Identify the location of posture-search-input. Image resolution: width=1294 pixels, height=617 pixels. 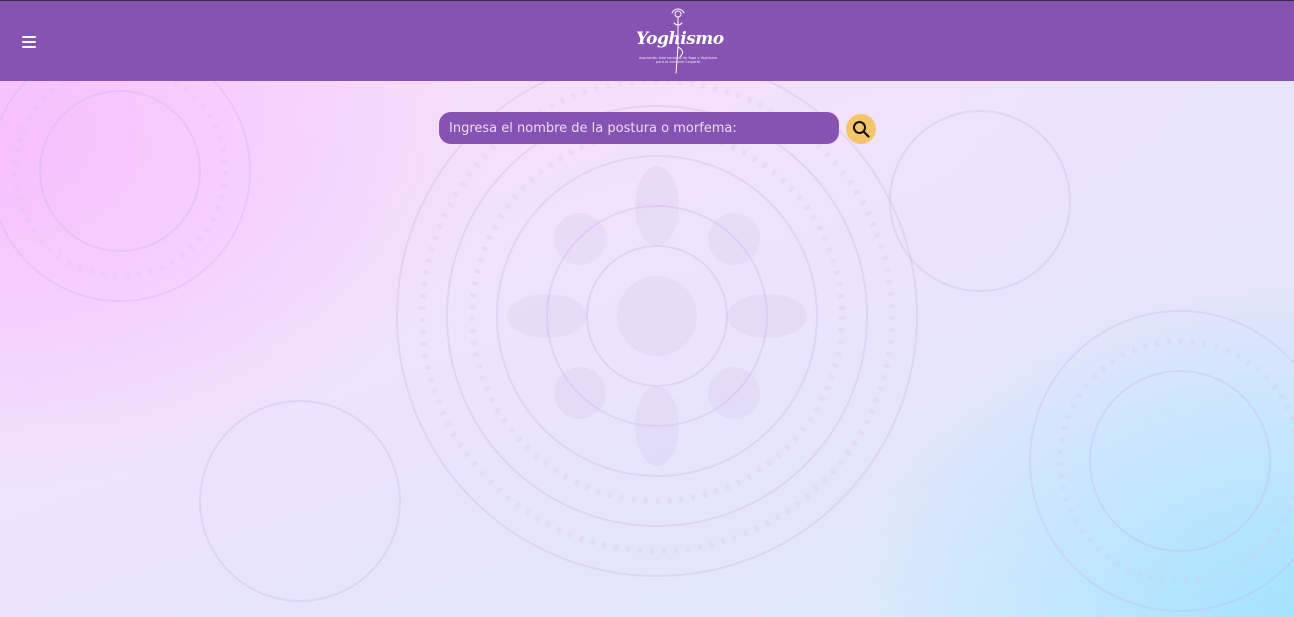
(639, 128).